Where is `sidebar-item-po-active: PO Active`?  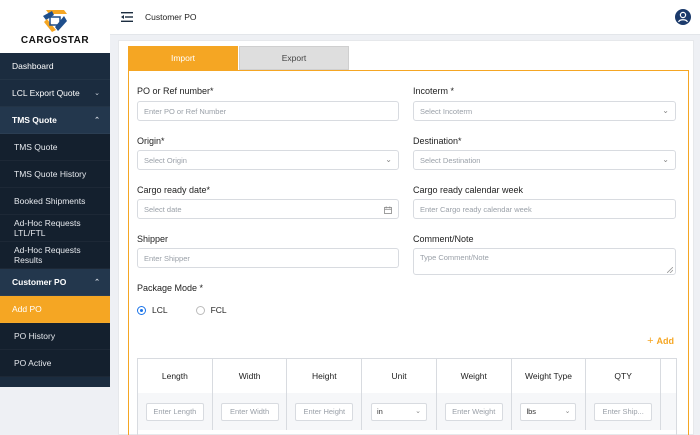
sidebar-item-po-active: PO Active is located at coordinates (55, 363).